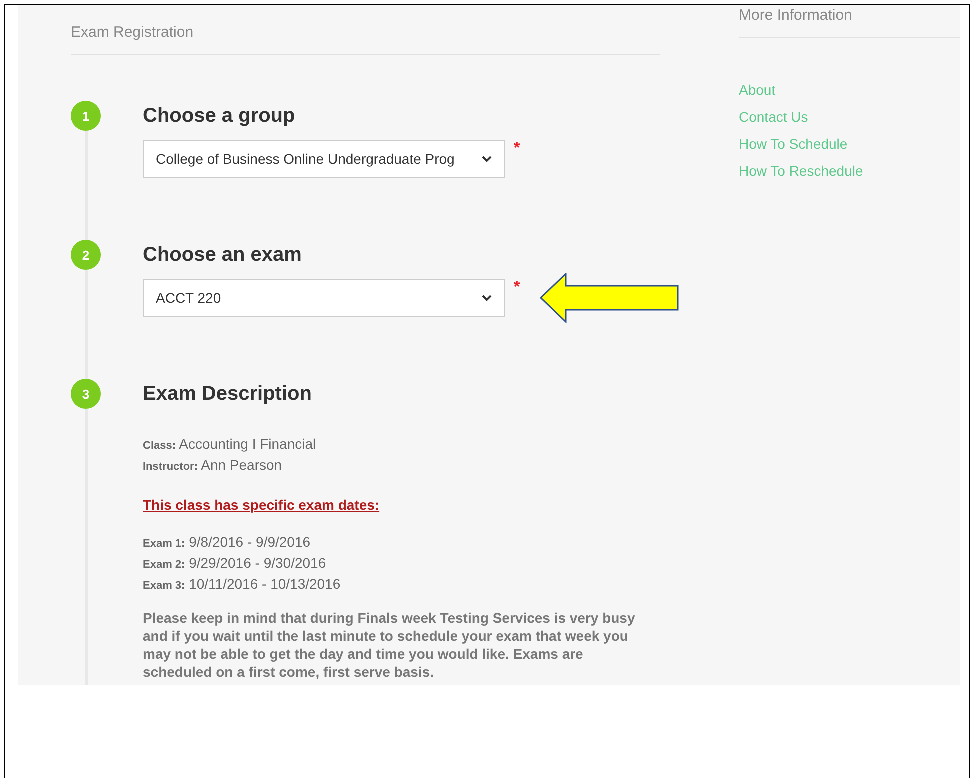 The width and height of the screenshot is (976, 778). Describe the element at coordinates (773, 117) in the screenshot. I see `sidebar-link: Contact Us` at that location.